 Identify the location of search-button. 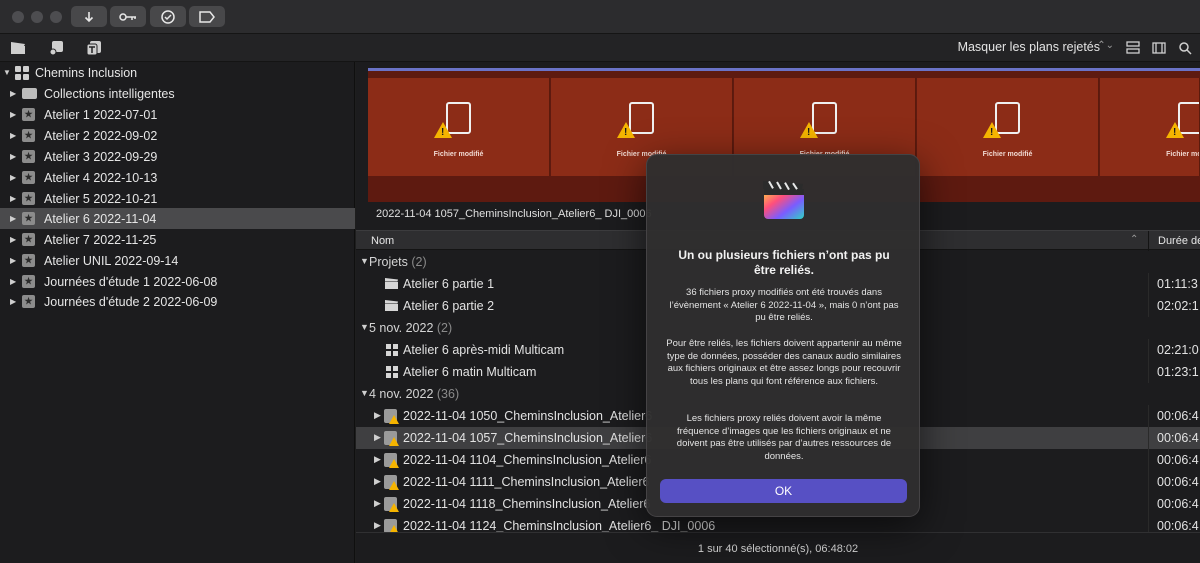
(1185, 48).